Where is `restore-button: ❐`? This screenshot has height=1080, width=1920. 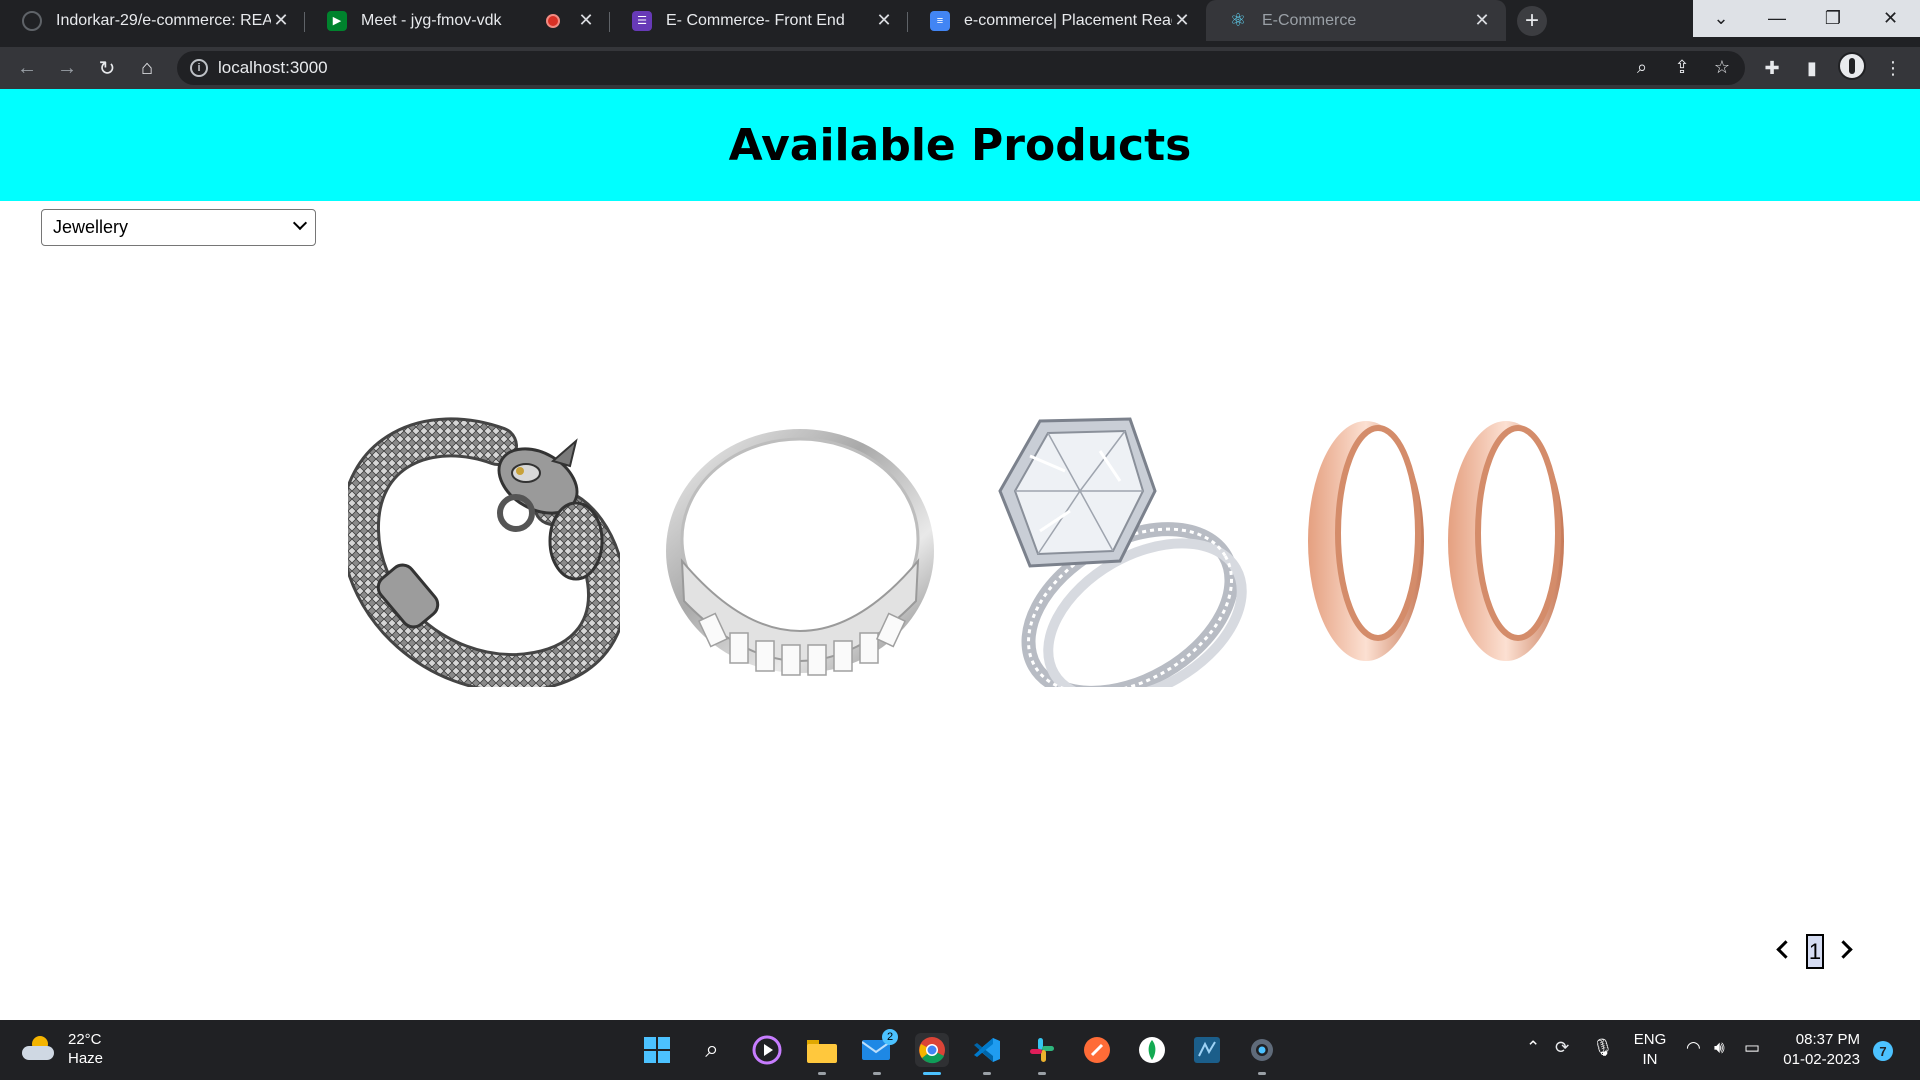
restore-button: ❐ is located at coordinates (1833, 18).